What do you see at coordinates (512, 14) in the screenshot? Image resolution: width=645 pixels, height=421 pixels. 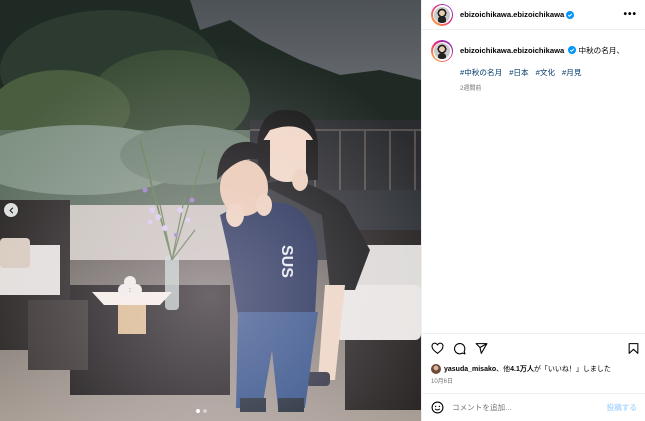 I see `username-link: ebizoichikawa.ebizoichikawa` at bounding box center [512, 14].